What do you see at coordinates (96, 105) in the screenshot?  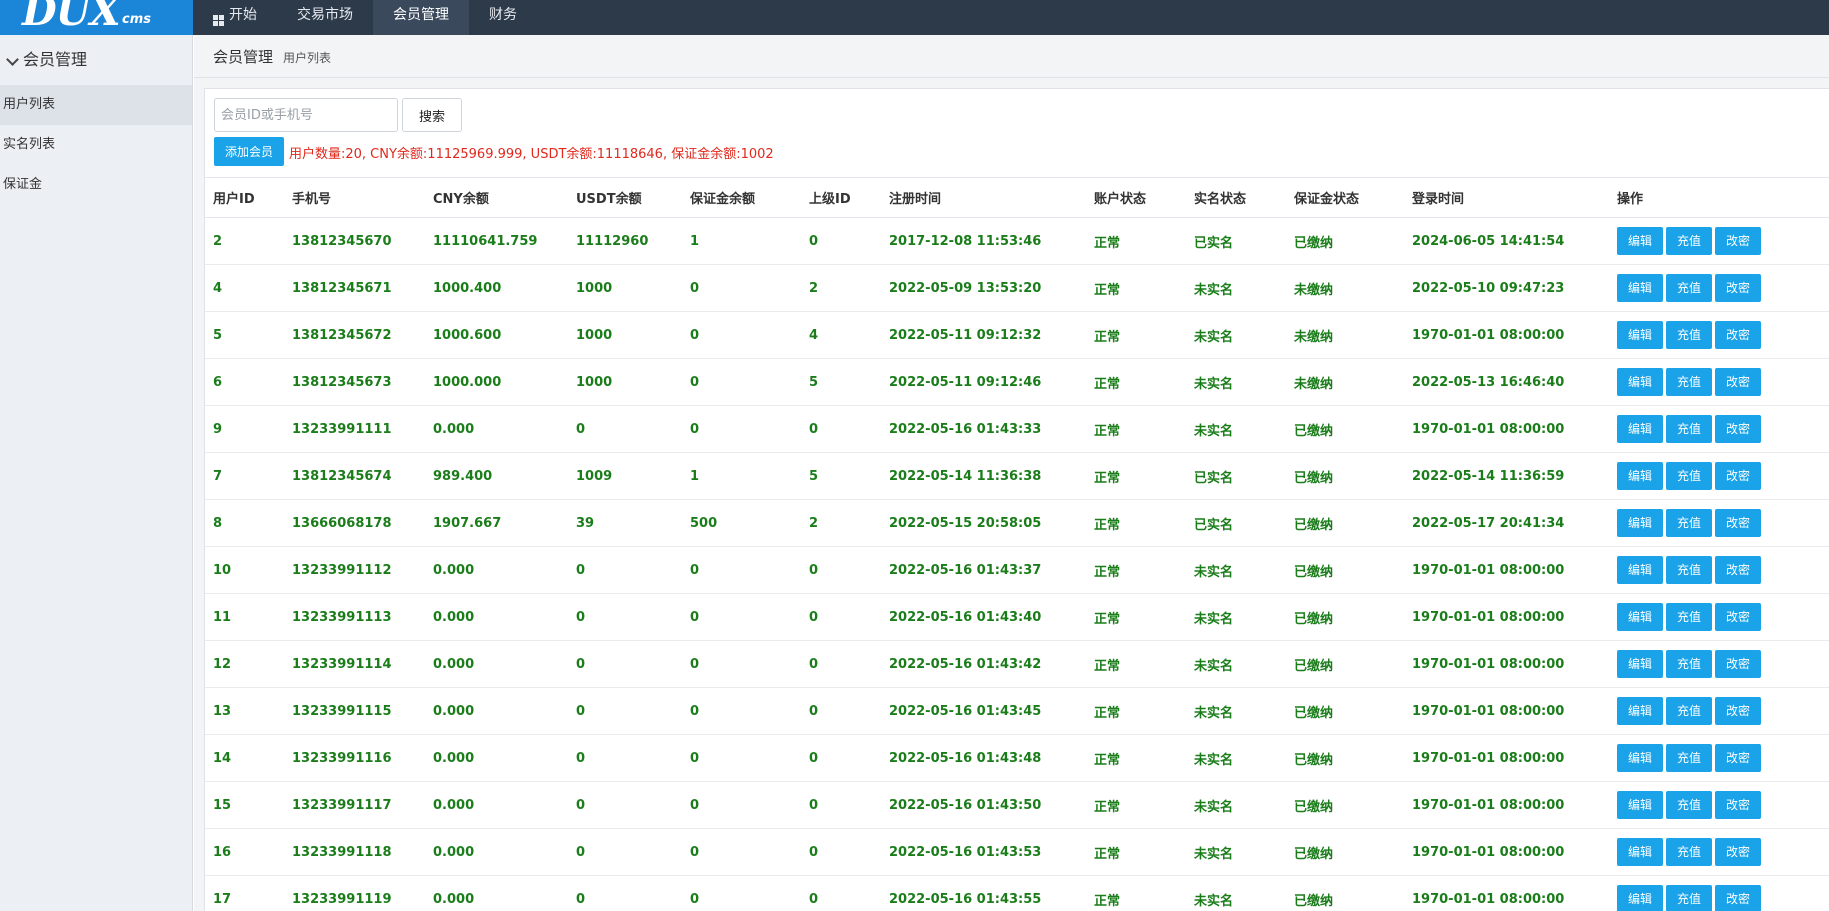 I see `sidebar-item-user-list: 用户列表` at bounding box center [96, 105].